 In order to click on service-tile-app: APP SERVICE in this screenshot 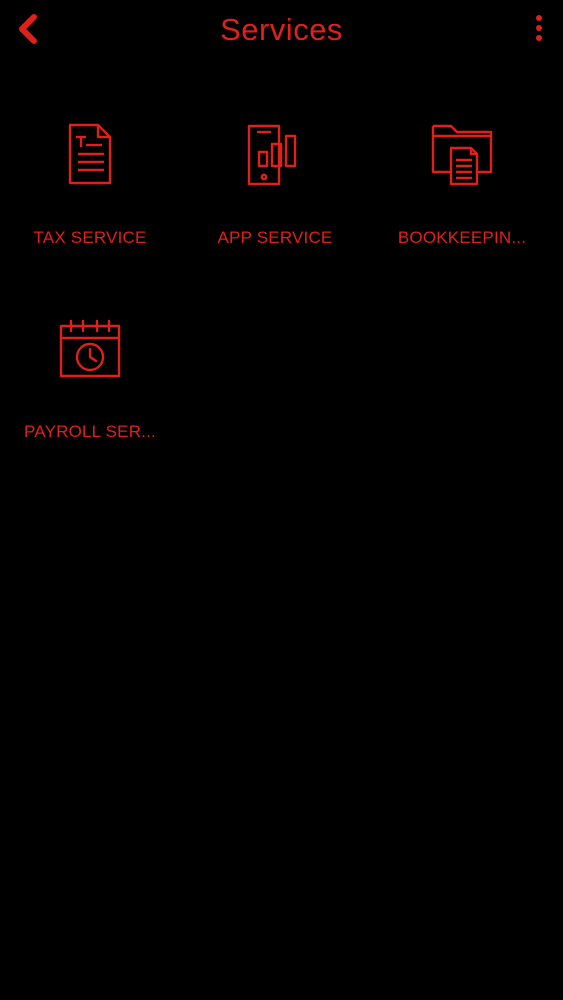, I will do `click(275, 205)`.